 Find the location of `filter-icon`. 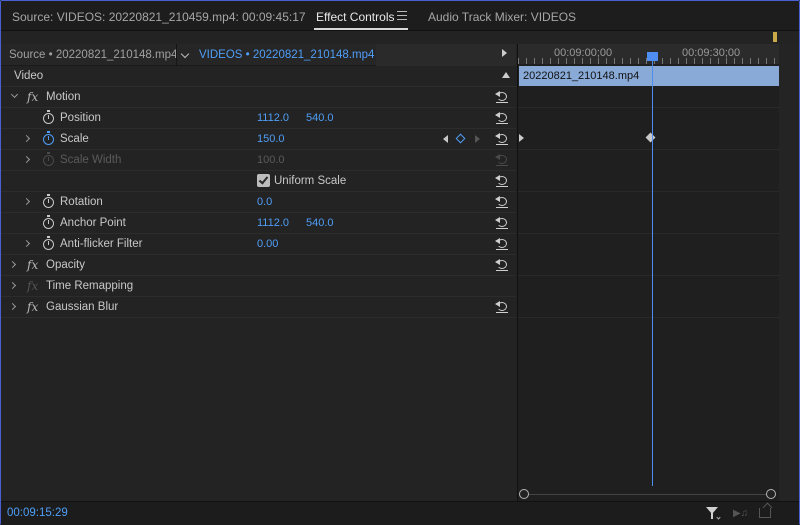

filter-icon is located at coordinates (712, 513).